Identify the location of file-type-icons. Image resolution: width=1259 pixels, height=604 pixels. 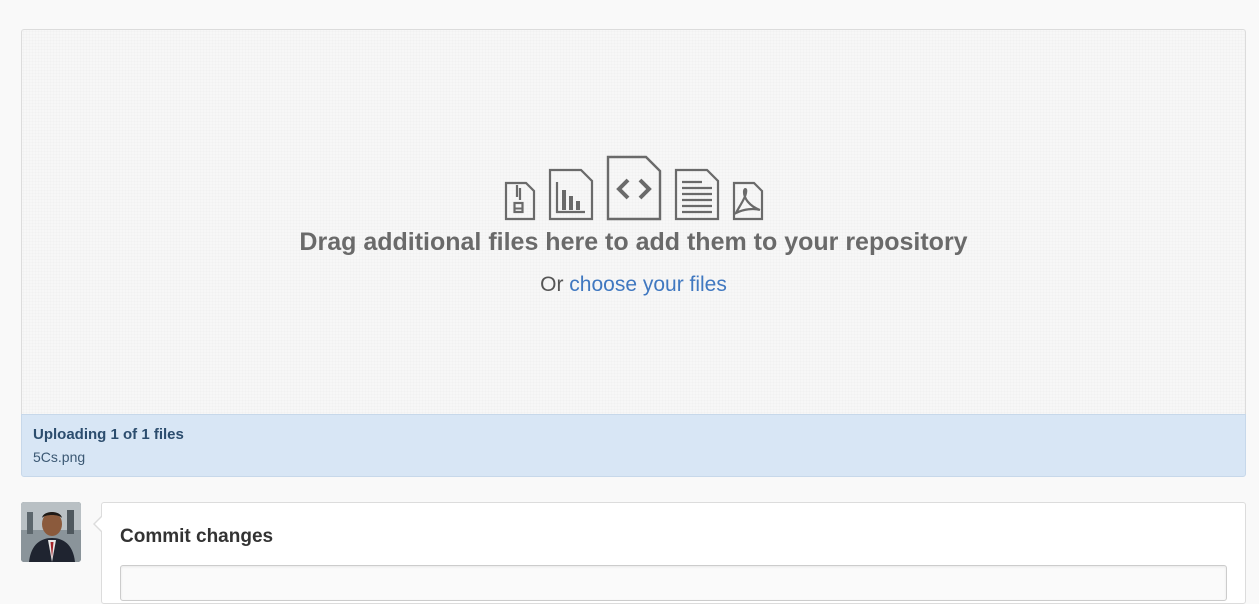
(633, 188).